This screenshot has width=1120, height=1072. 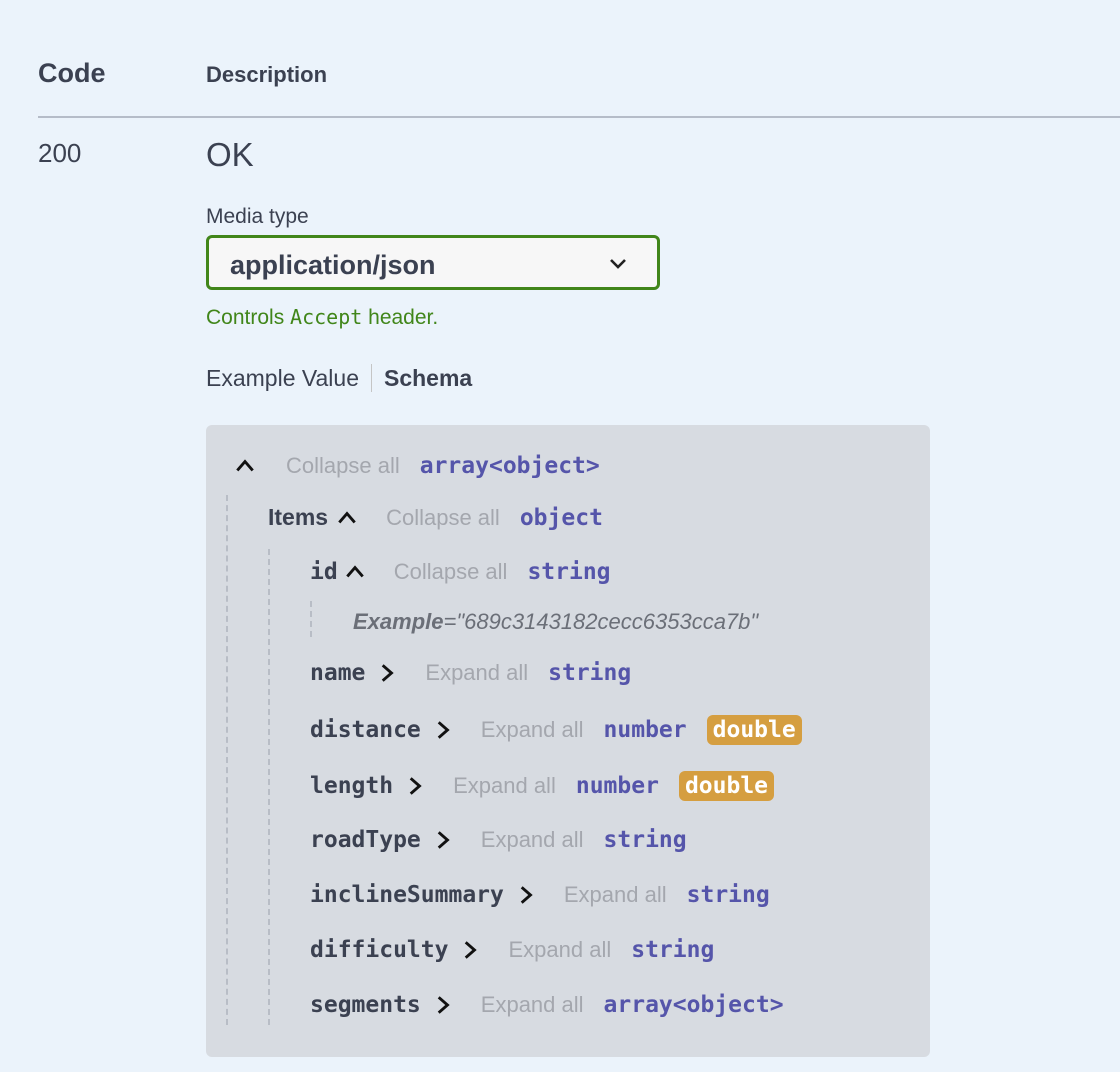 I want to click on schema-field-row: distance Expand all number double, so click(x=556, y=730).